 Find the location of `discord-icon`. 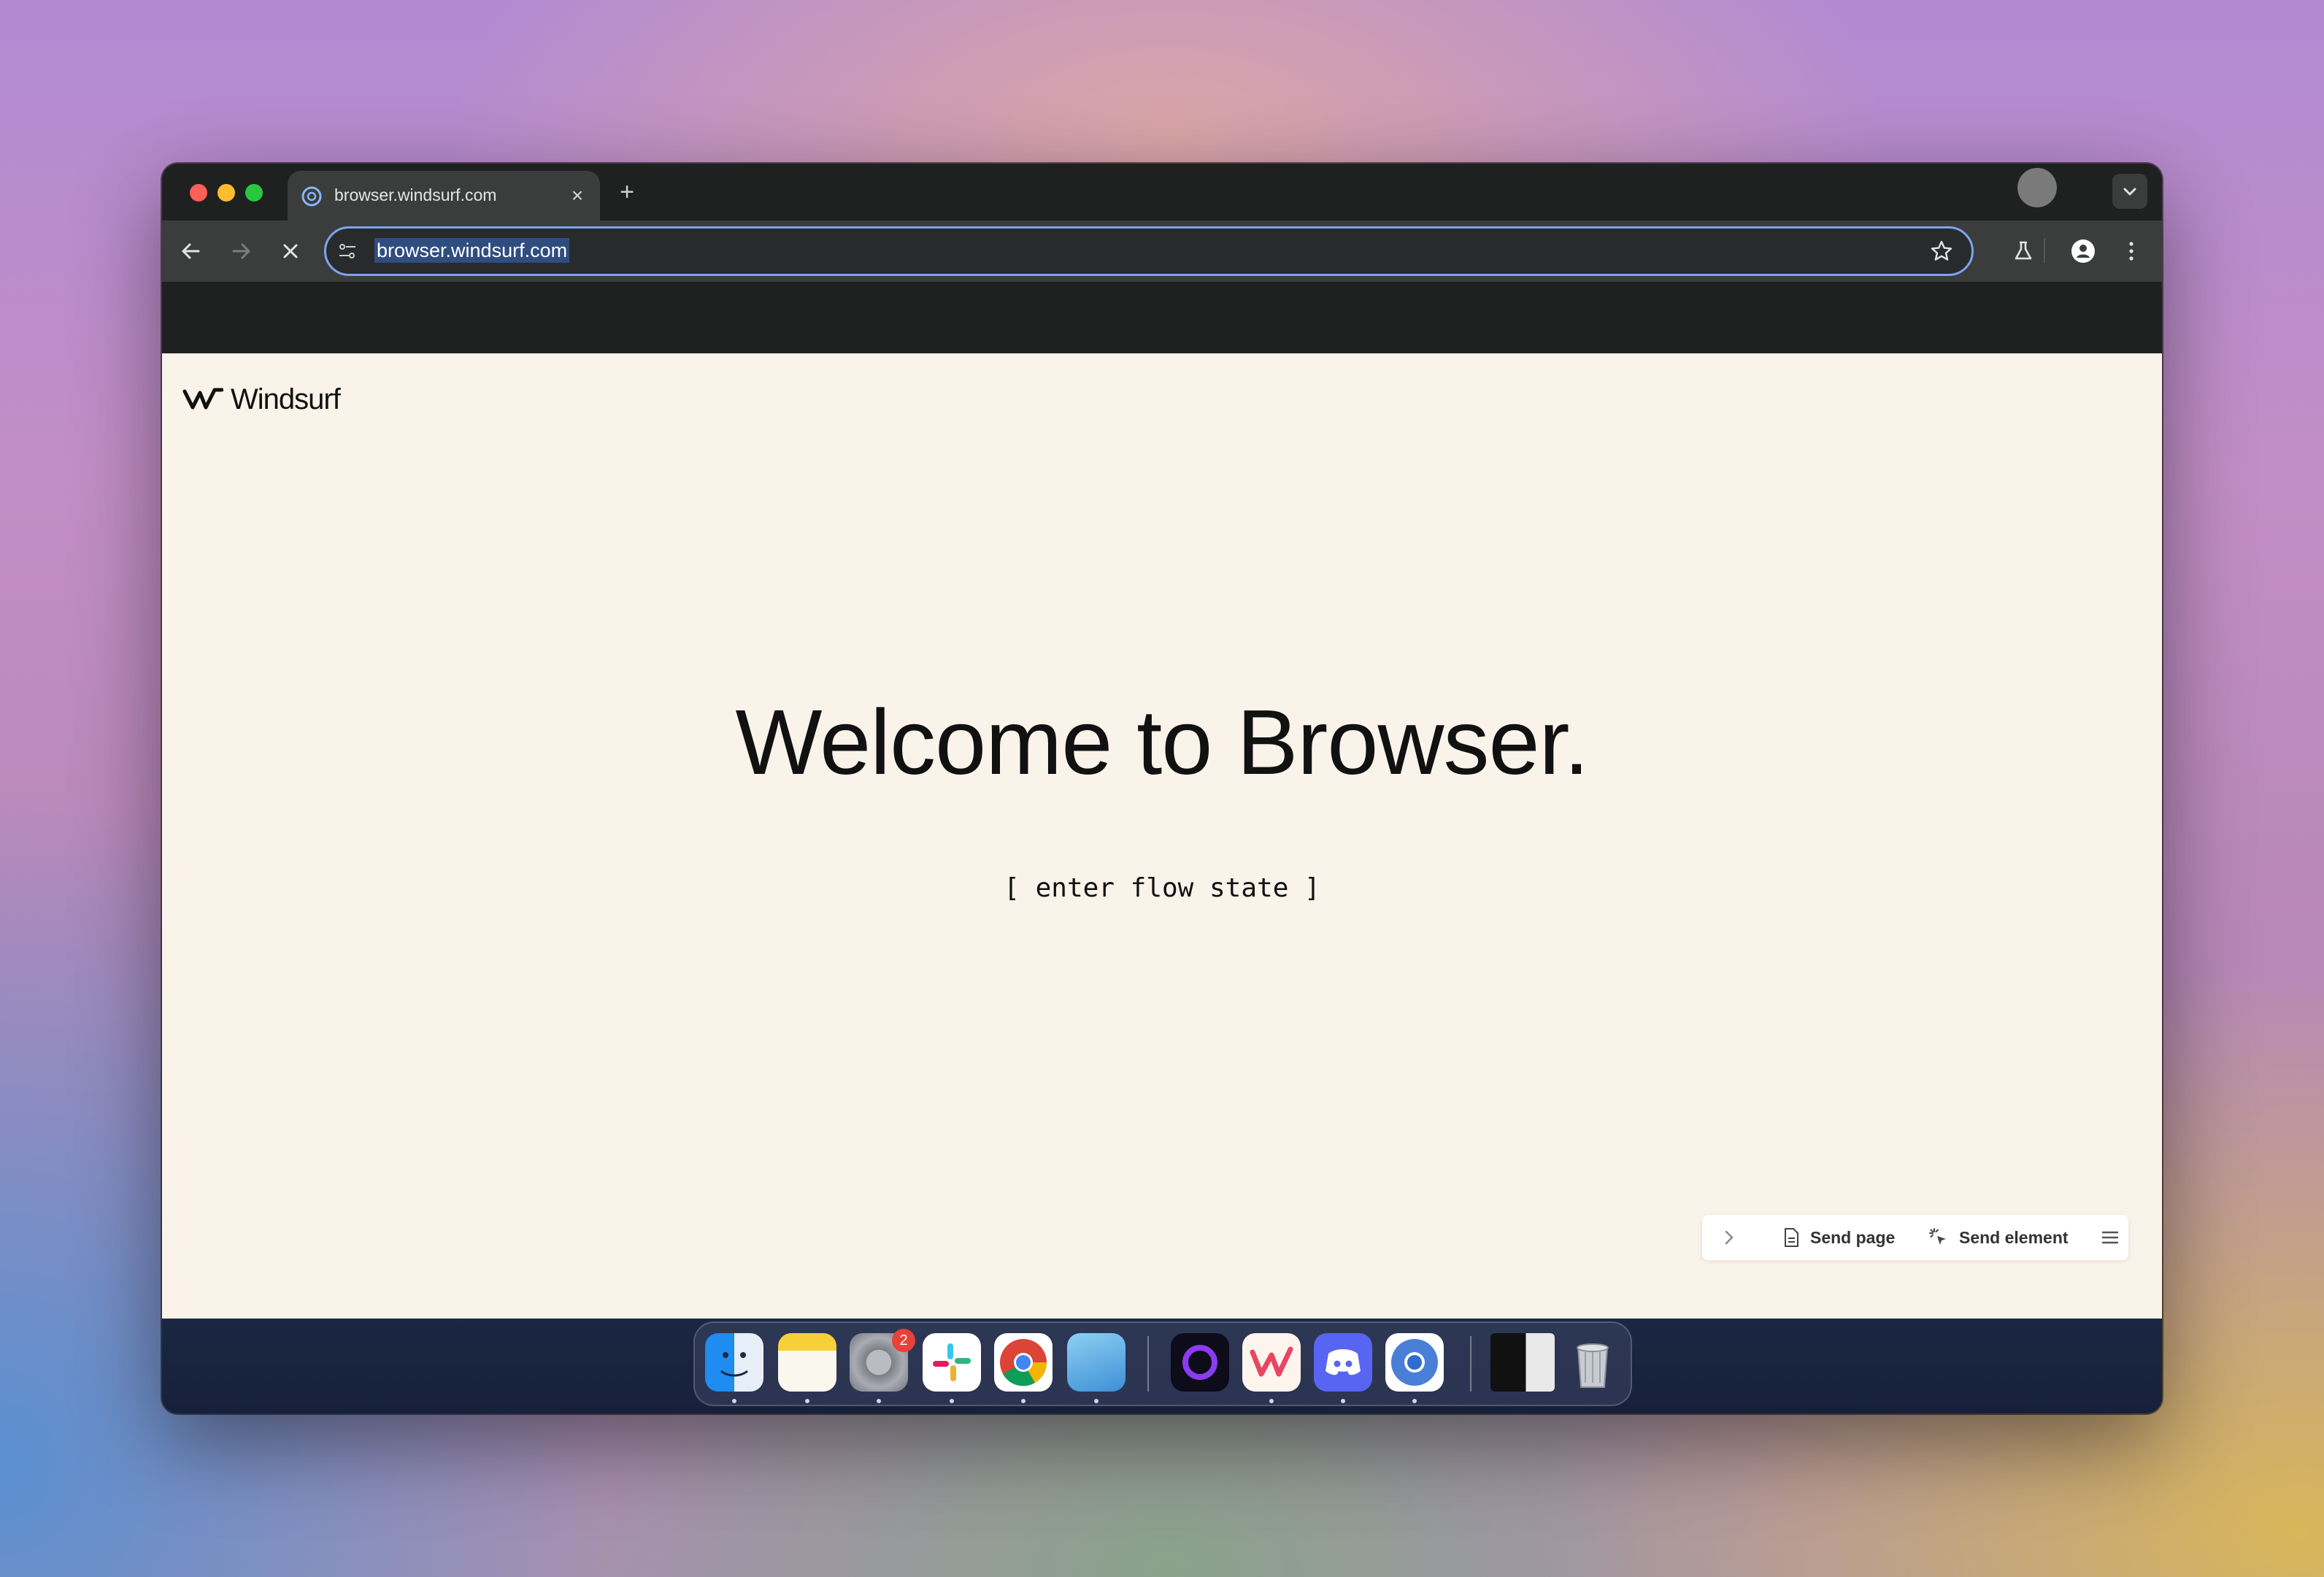

discord-icon is located at coordinates (1343, 1362).